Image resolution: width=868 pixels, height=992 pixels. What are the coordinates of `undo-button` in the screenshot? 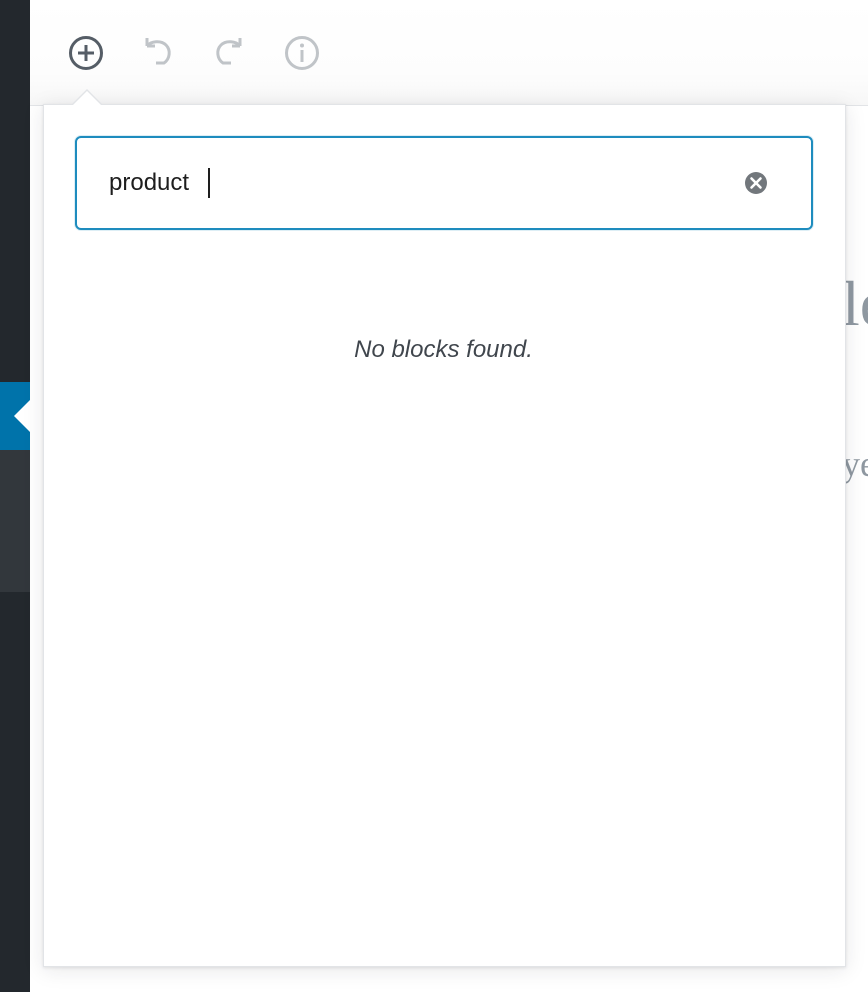 It's located at (157, 53).